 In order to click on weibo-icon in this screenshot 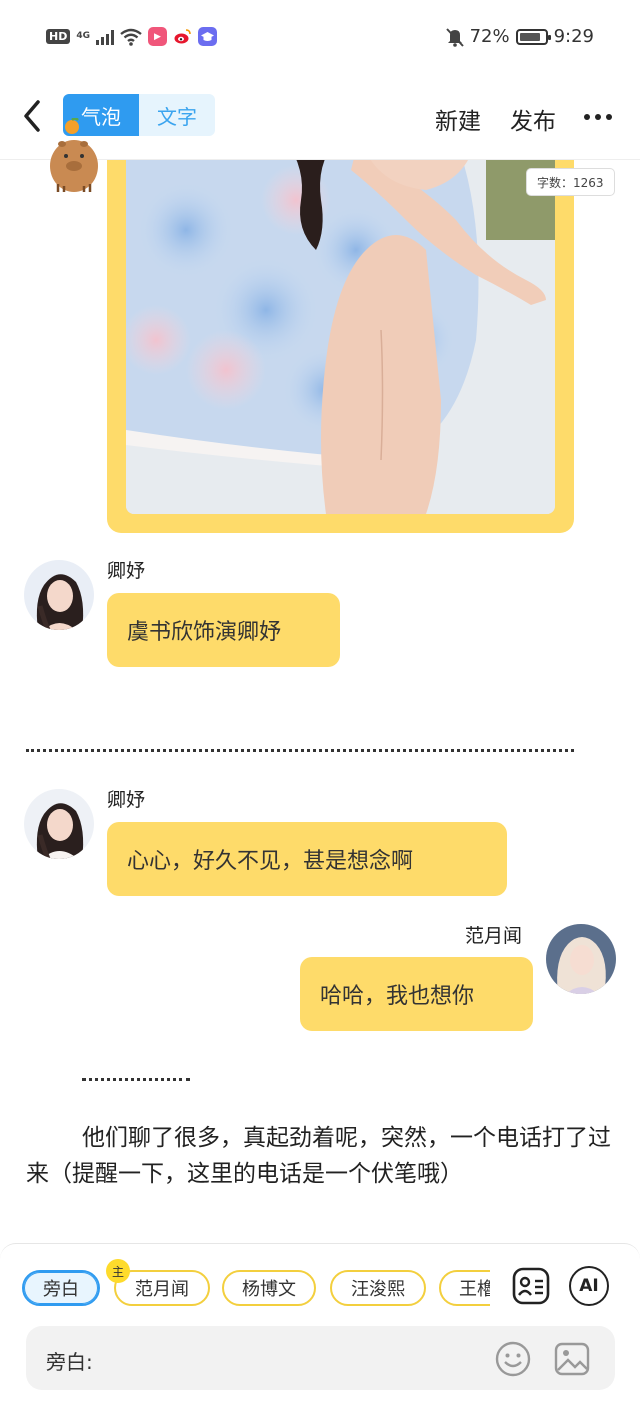, I will do `click(182, 36)`.